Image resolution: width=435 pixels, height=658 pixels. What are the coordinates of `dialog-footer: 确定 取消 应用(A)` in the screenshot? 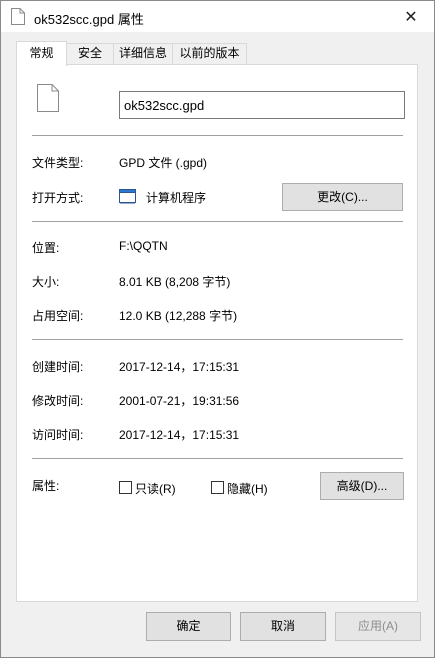 It's located at (217, 629).